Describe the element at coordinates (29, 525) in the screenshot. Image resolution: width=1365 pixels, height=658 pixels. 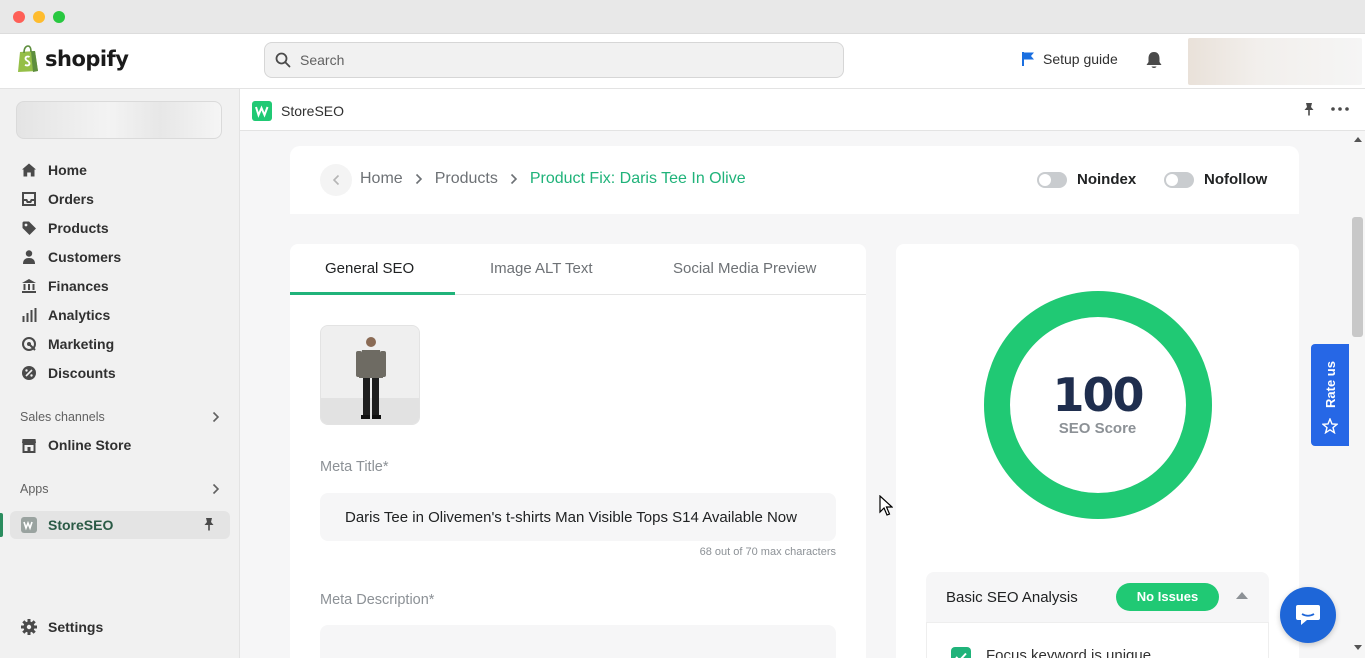
I see `storeseo-app-icon` at that location.